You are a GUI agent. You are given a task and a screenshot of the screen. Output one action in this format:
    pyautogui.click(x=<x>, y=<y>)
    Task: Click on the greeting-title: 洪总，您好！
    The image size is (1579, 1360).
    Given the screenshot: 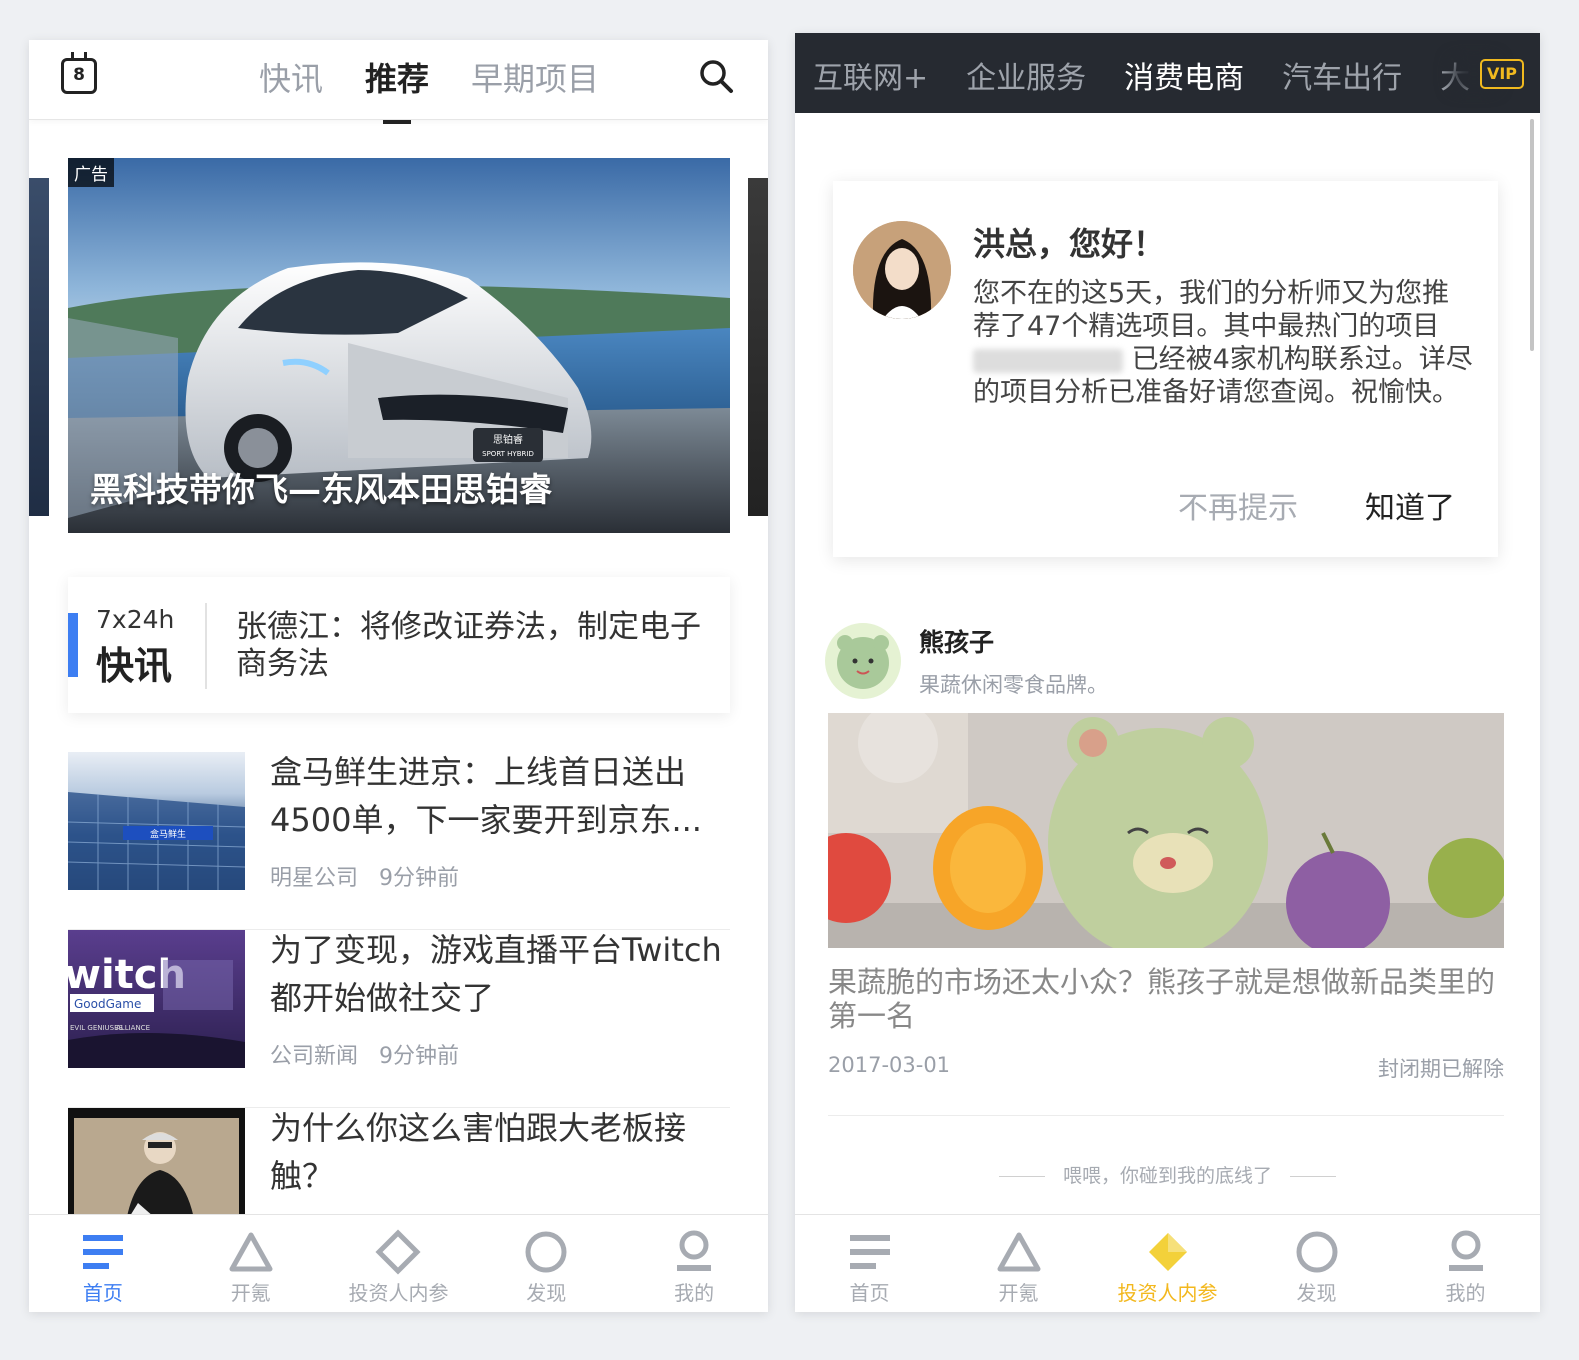 What is the action you would take?
    pyautogui.click(x=1069, y=244)
    